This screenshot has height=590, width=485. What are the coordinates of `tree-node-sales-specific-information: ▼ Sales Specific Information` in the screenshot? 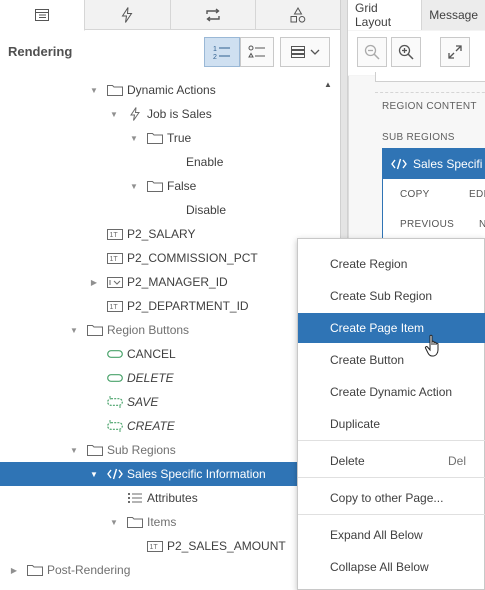 It's located at (170, 474).